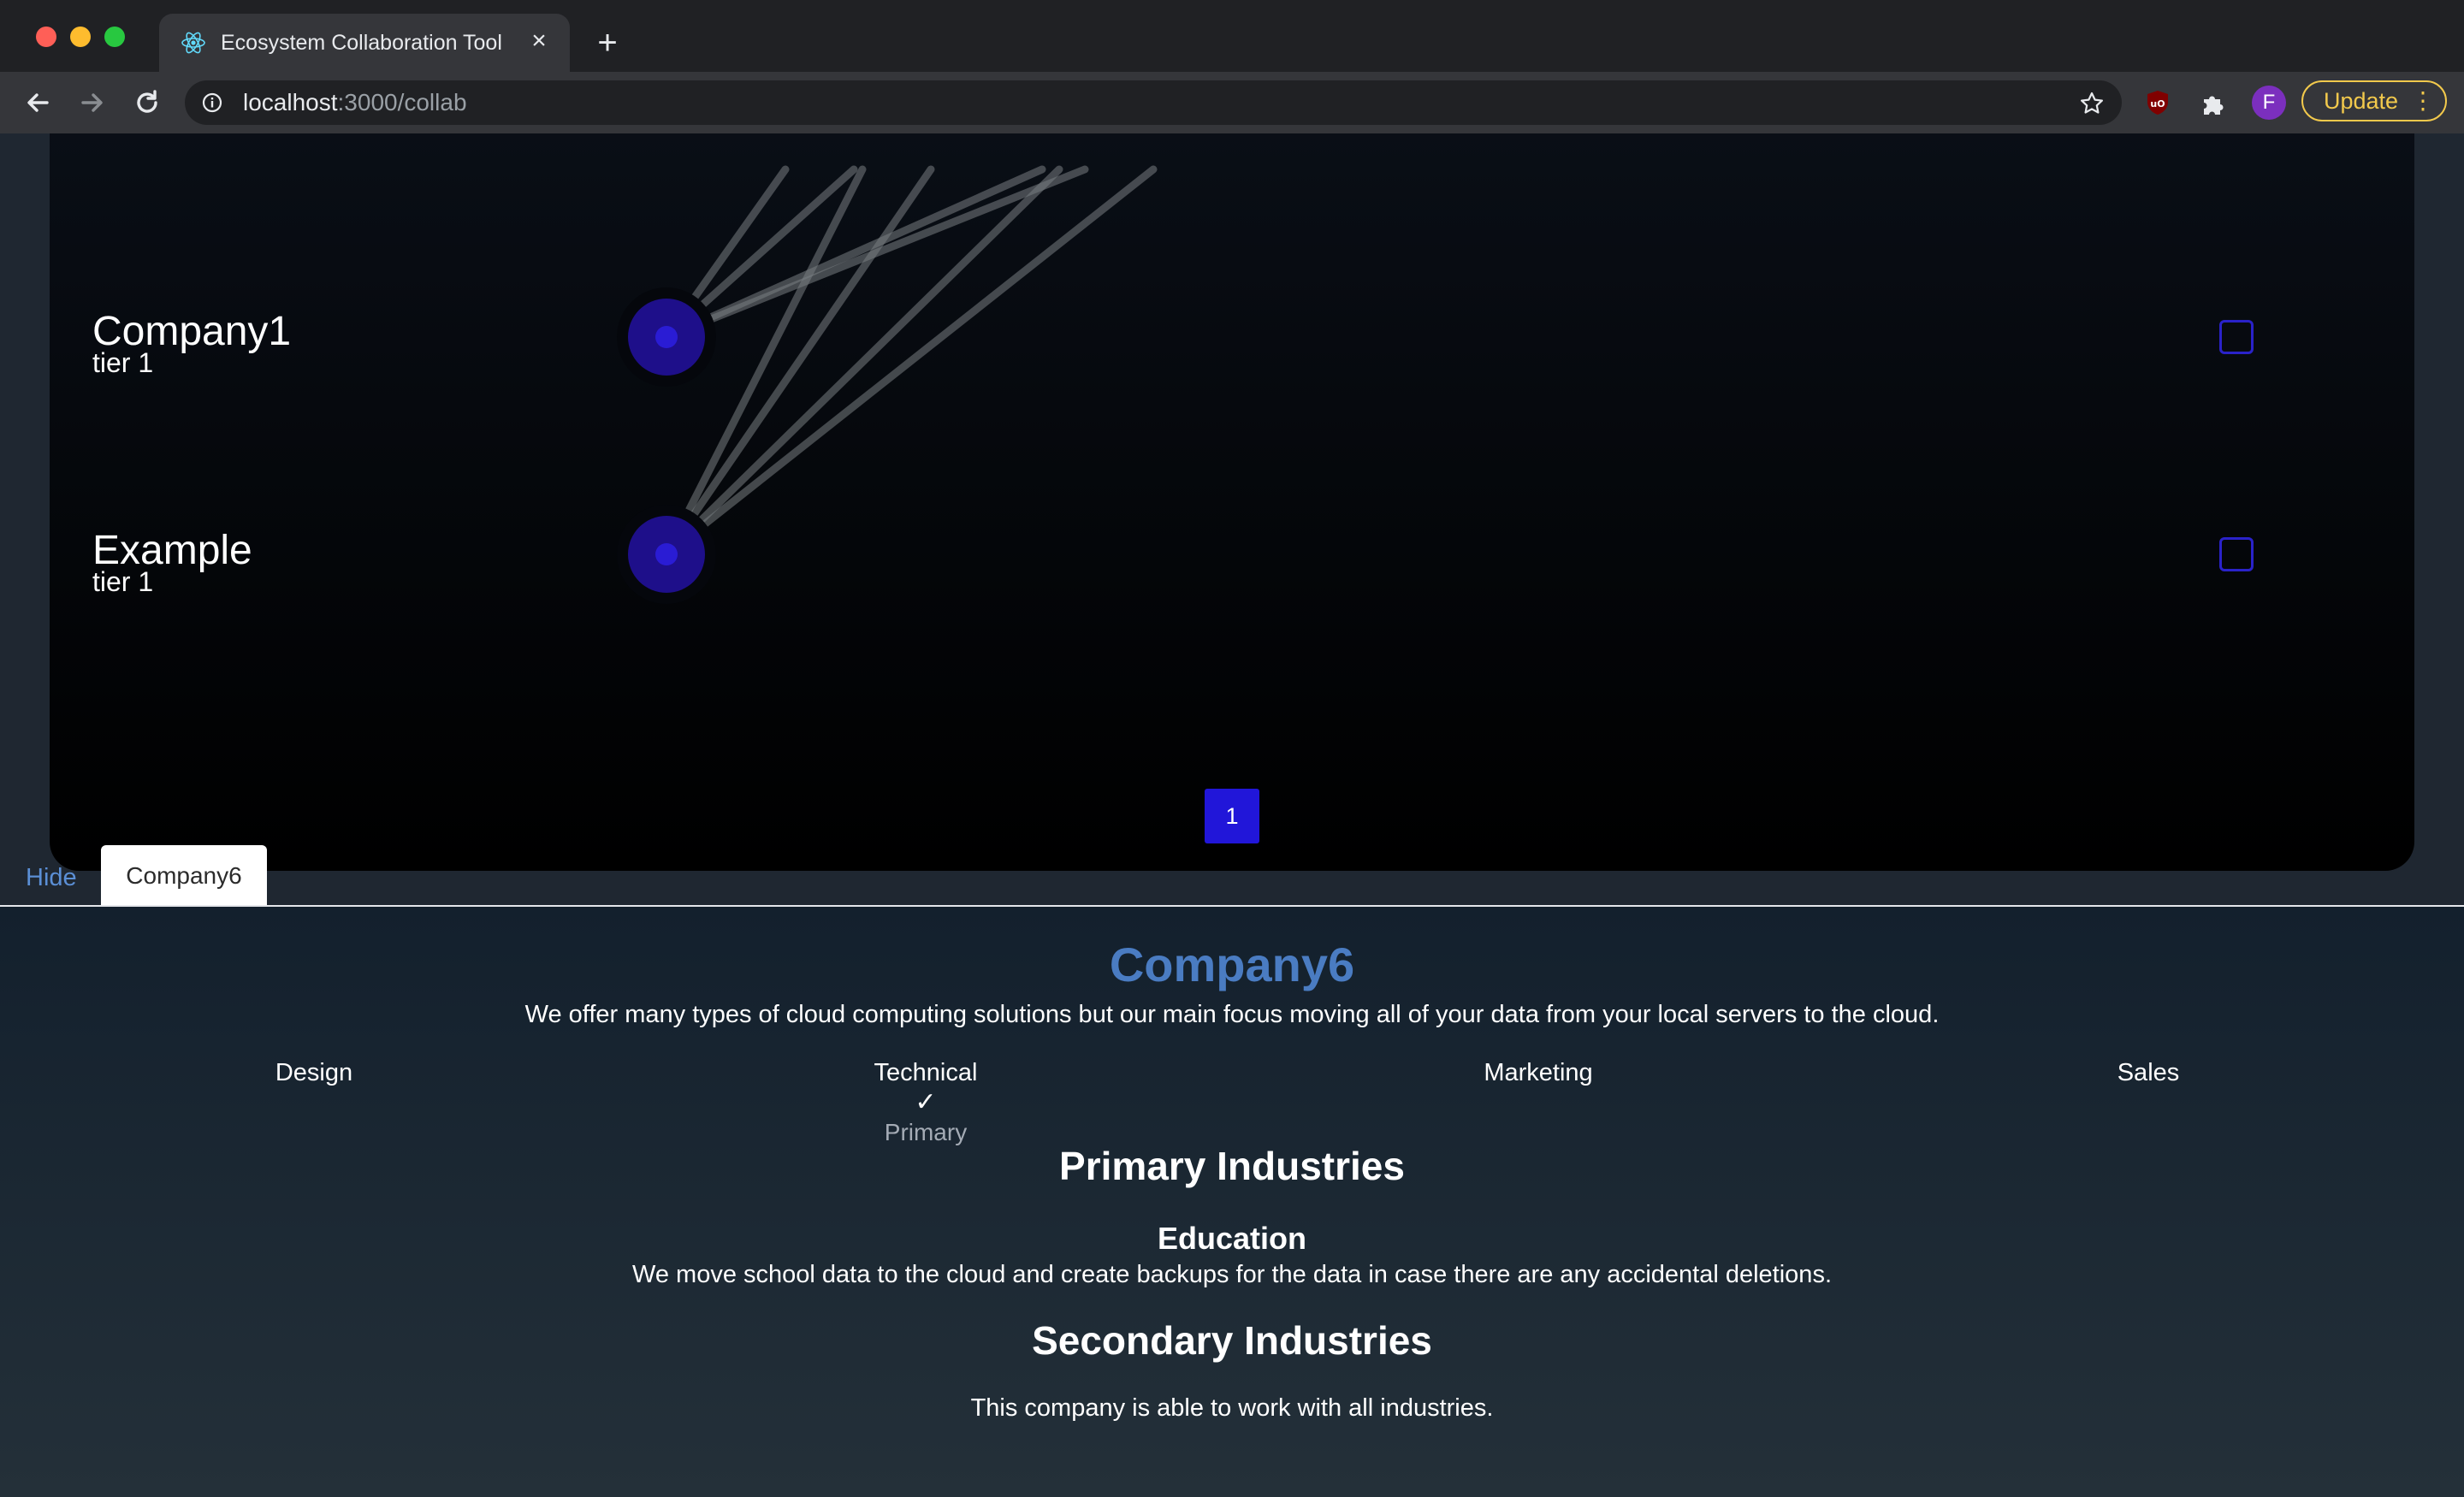 The width and height of the screenshot is (2464, 1497). Describe the element at coordinates (80, 37) in the screenshot. I see `minimize-window-button` at that location.